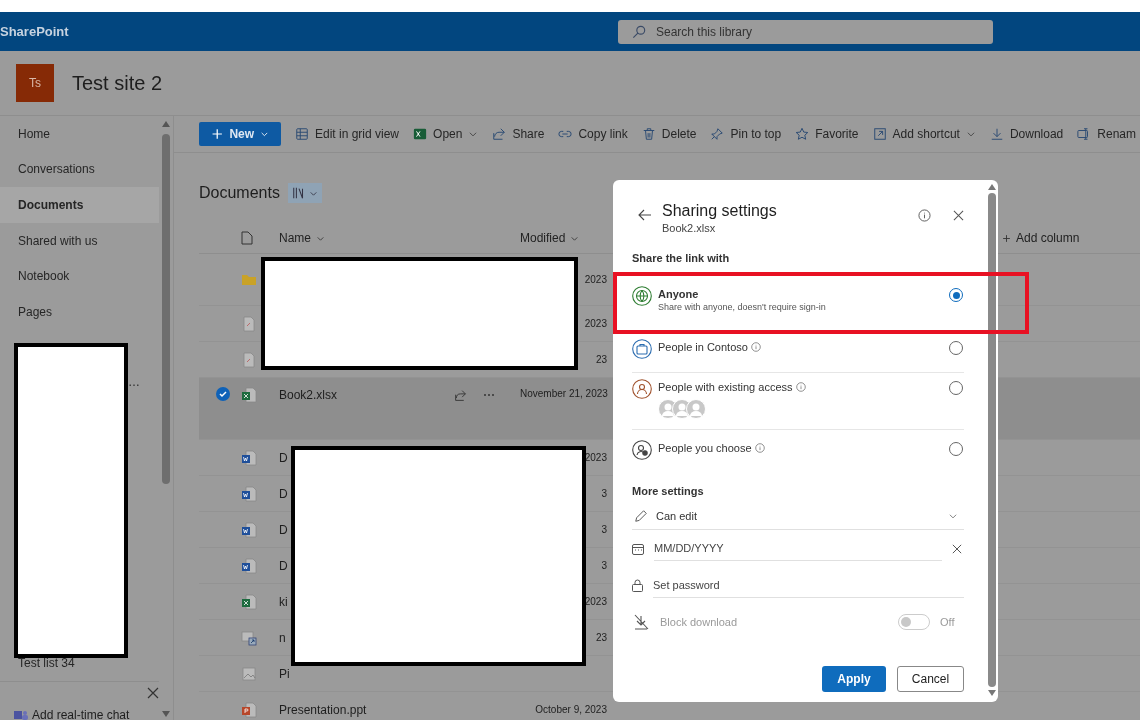 The width and height of the screenshot is (1140, 720). What do you see at coordinates (223, 394) in the screenshot?
I see `check-circle-icon` at bounding box center [223, 394].